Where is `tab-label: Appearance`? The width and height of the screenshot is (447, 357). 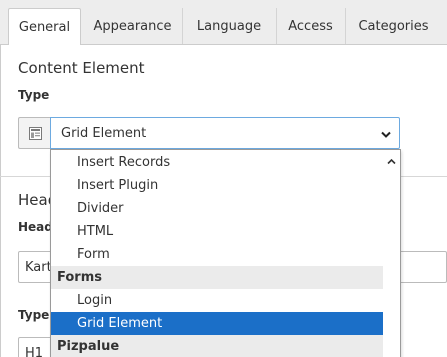 tab-label: Appearance is located at coordinates (132, 26).